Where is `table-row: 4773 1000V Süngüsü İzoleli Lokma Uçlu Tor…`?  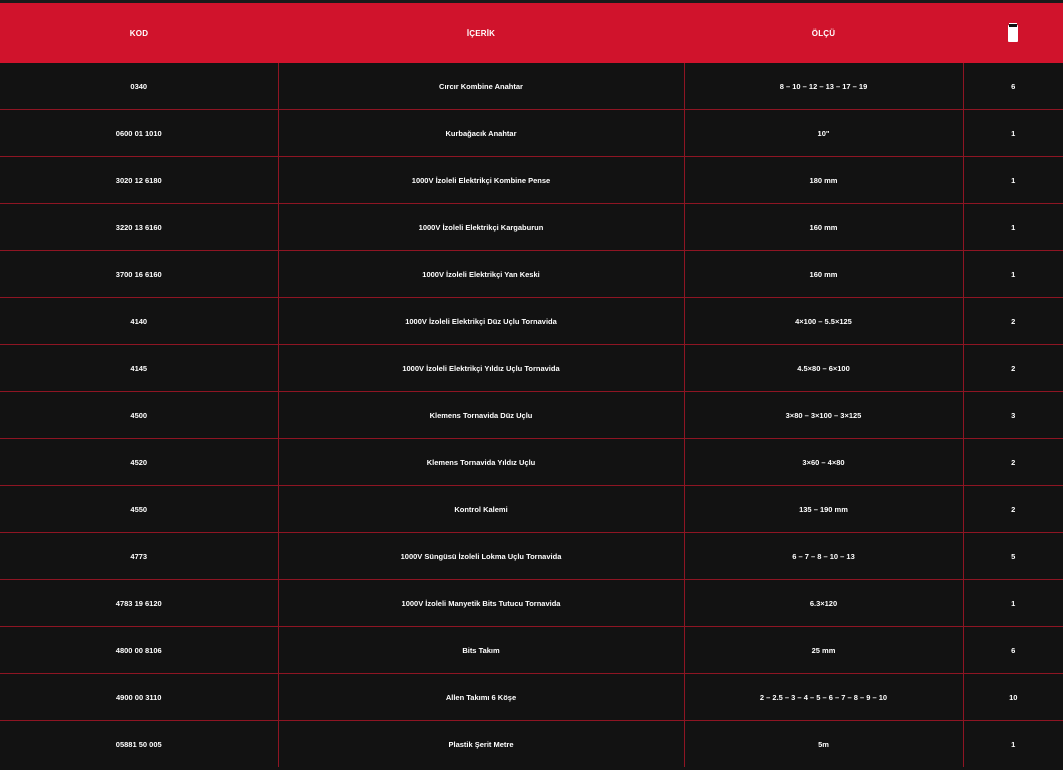 table-row: 4773 1000V Süngüsü İzoleli Lokma Uçlu Tor… is located at coordinates (531, 556).